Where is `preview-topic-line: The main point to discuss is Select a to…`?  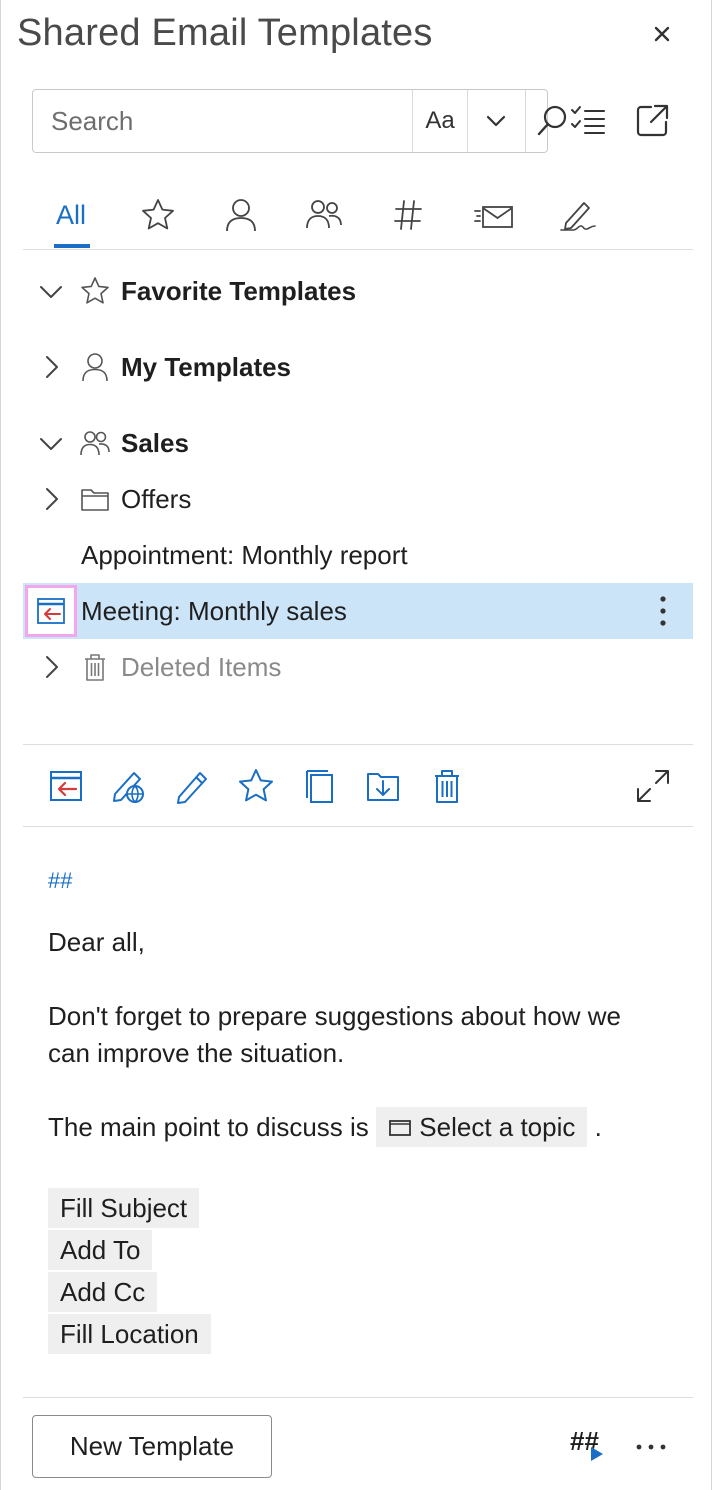 preview-topic-line: The main point to discuss is Select a to… is located at coordinates (325, 1127).